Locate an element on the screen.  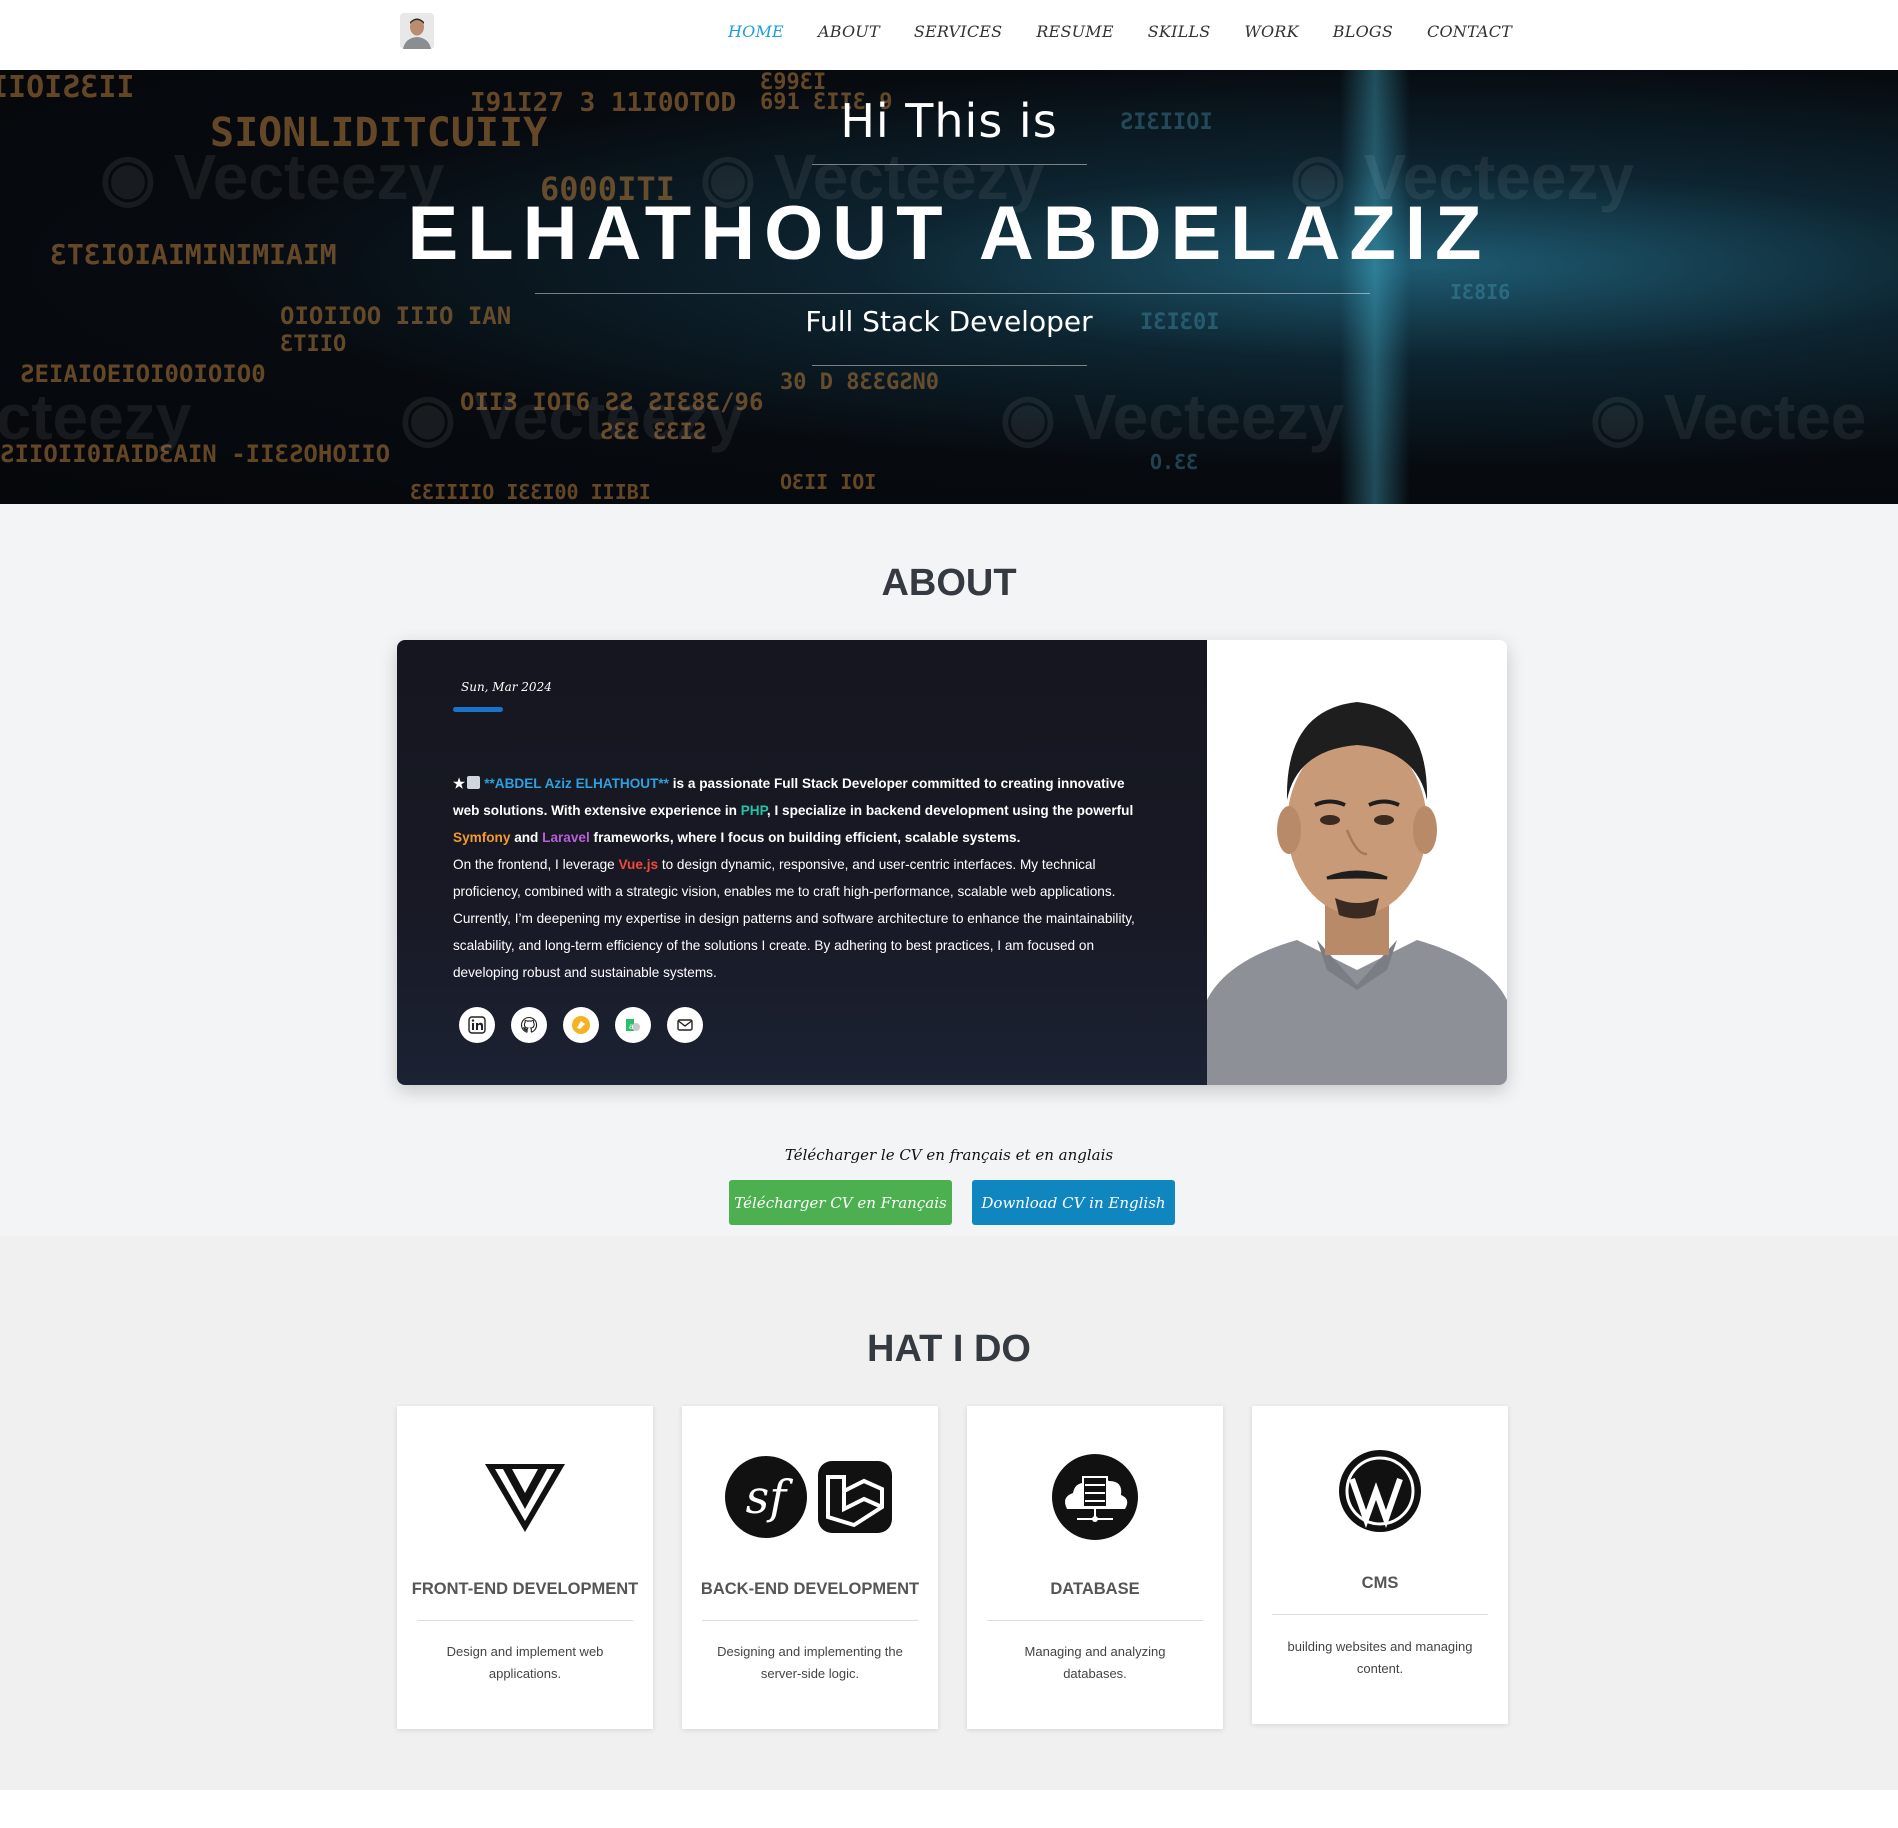
service-desc: building websites and managing content. is located at coordinates (1380, 1657).